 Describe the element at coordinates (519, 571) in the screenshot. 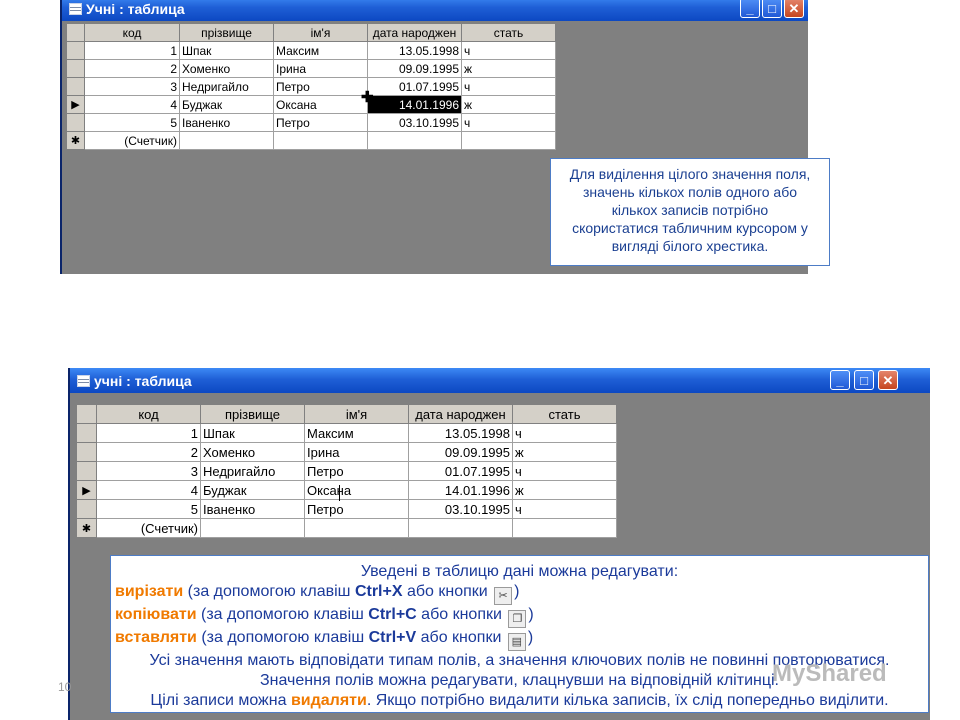

I see `note-heading: Уведені в таблицю дані можна редагувати:` at that location.